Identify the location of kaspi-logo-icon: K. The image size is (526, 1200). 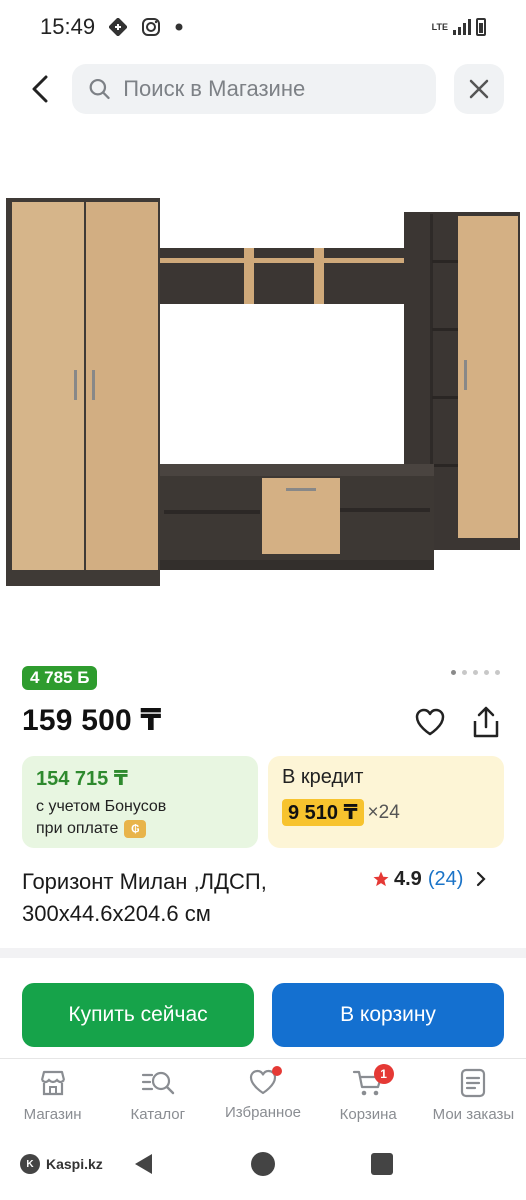
(30, 1164).